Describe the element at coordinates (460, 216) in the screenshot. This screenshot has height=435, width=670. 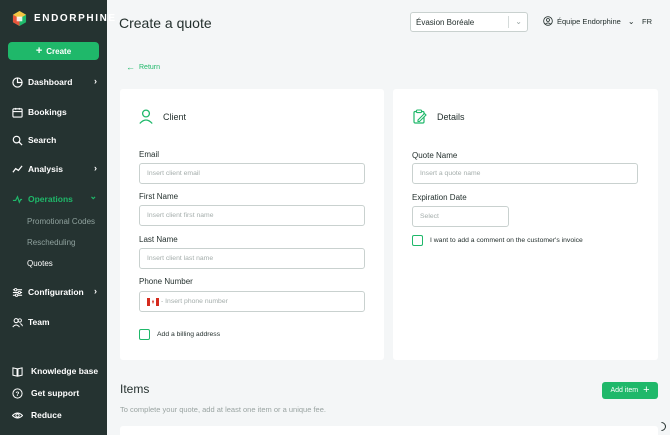
I see `expiration-date-picker: Select` at that location.